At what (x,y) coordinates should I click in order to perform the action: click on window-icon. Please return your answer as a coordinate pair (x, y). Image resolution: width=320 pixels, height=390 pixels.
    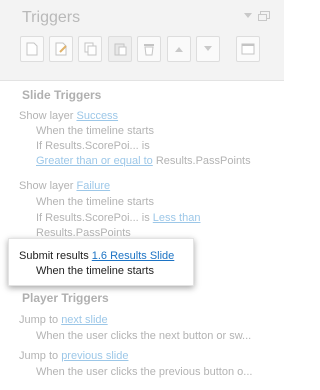
    Looking at the image, I should click on (248, 49).